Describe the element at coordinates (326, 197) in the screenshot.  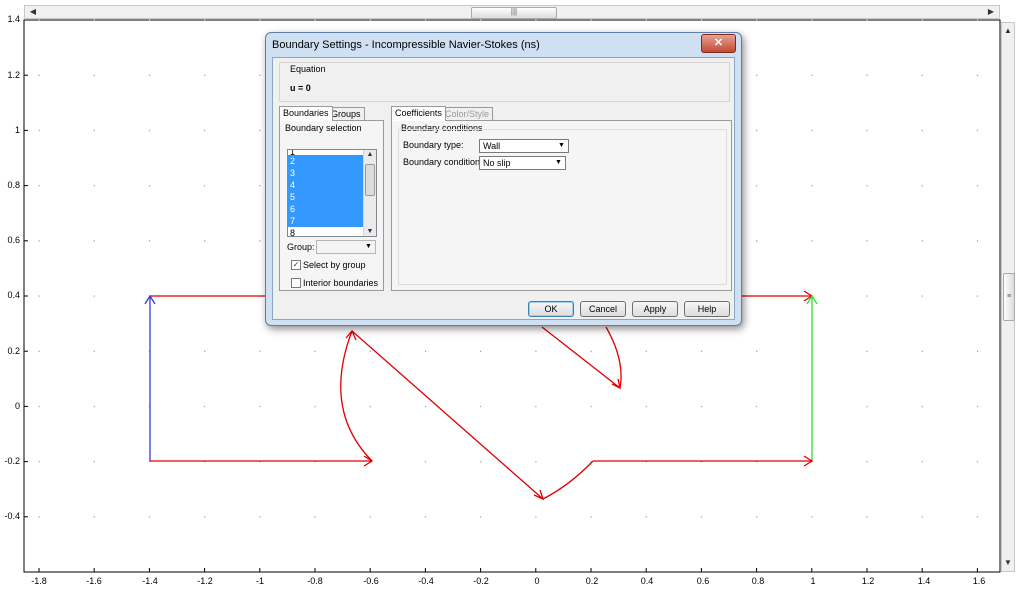
I see `list-item: 5` at that location.